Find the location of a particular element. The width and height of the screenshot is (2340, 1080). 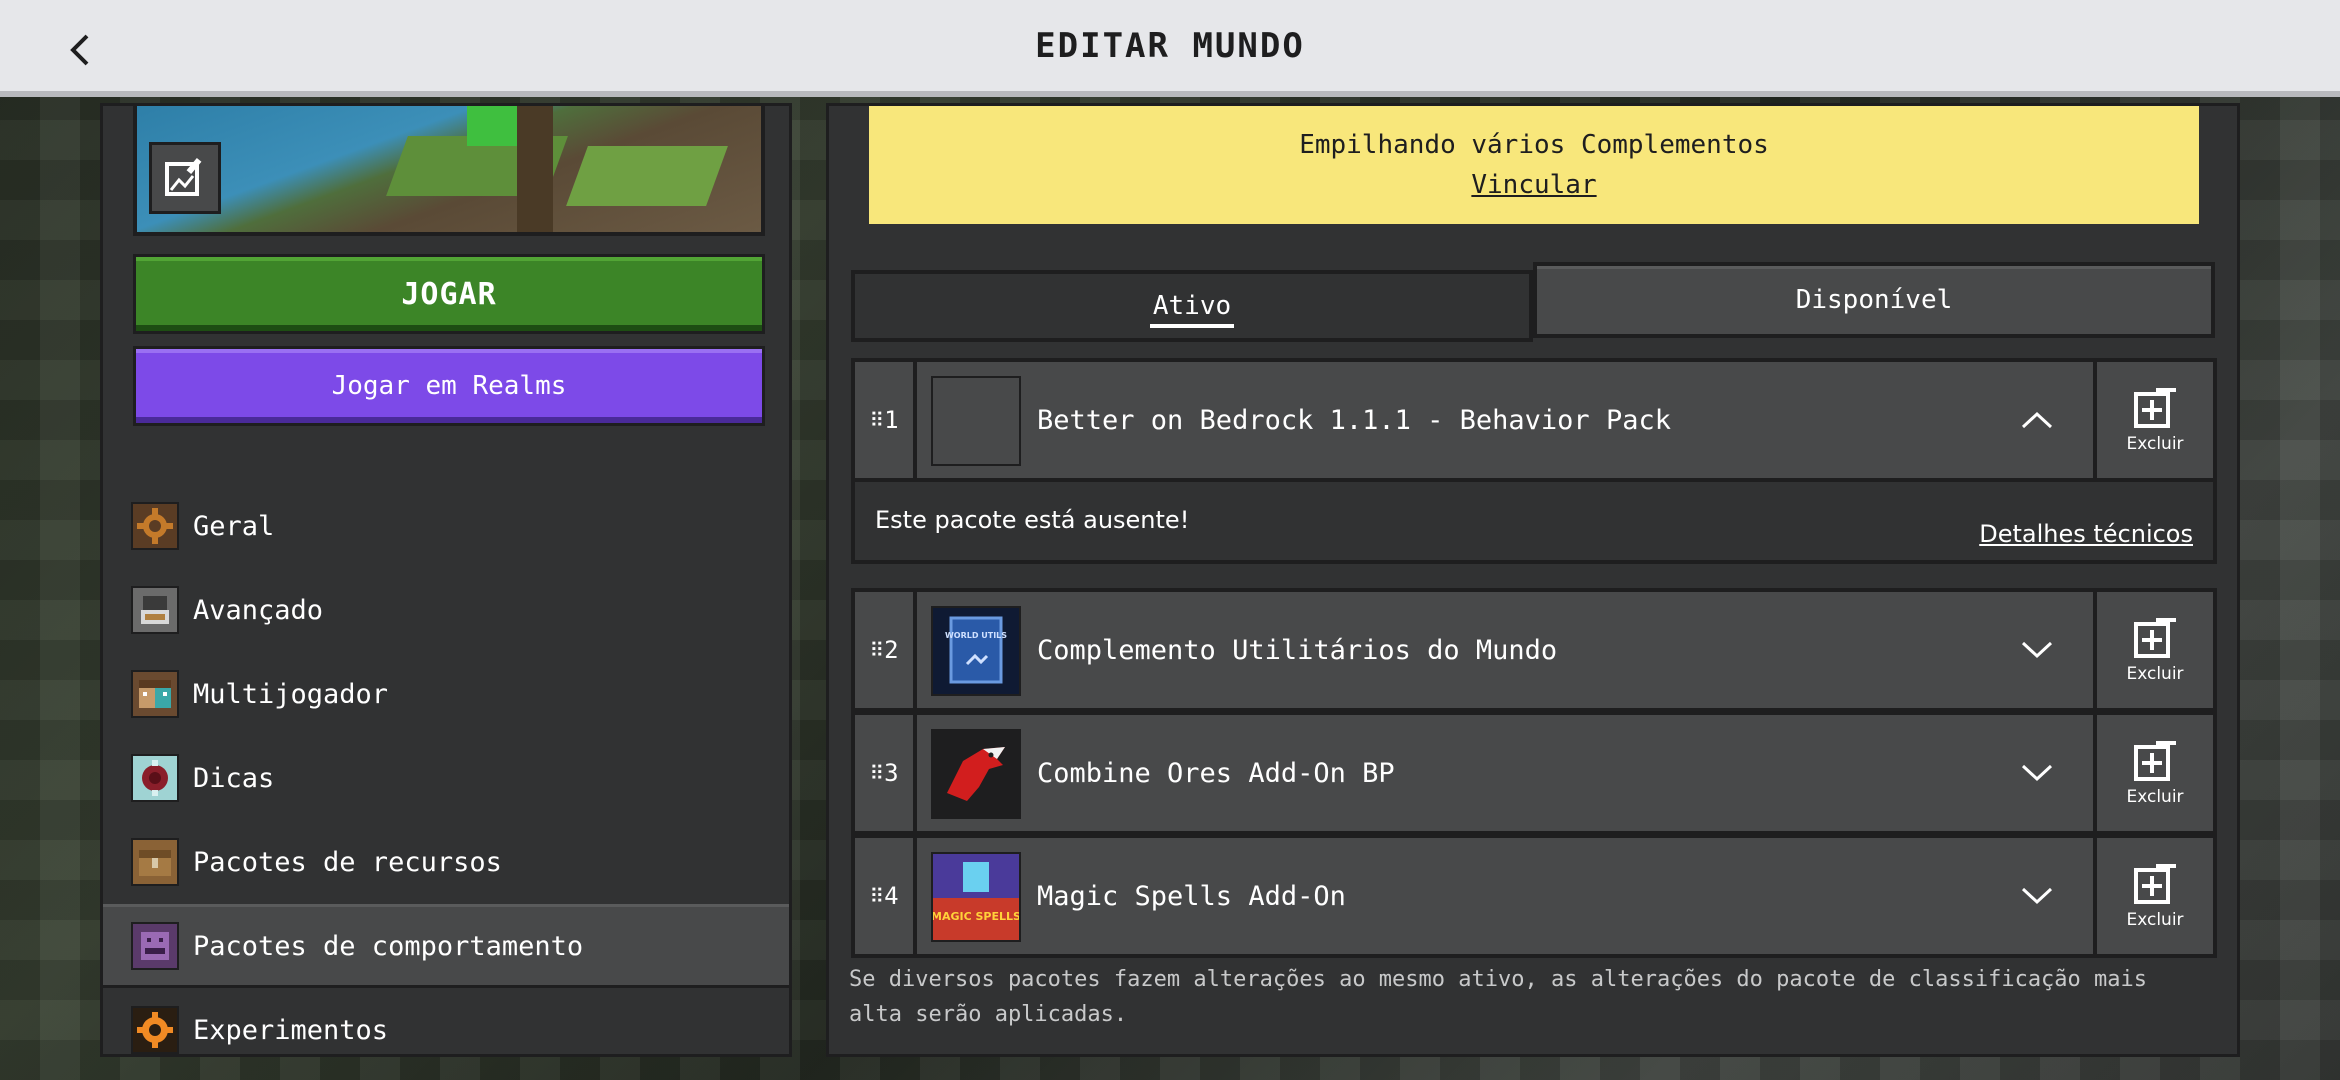

pack-index: 3 is located at coordinates (891, 773).